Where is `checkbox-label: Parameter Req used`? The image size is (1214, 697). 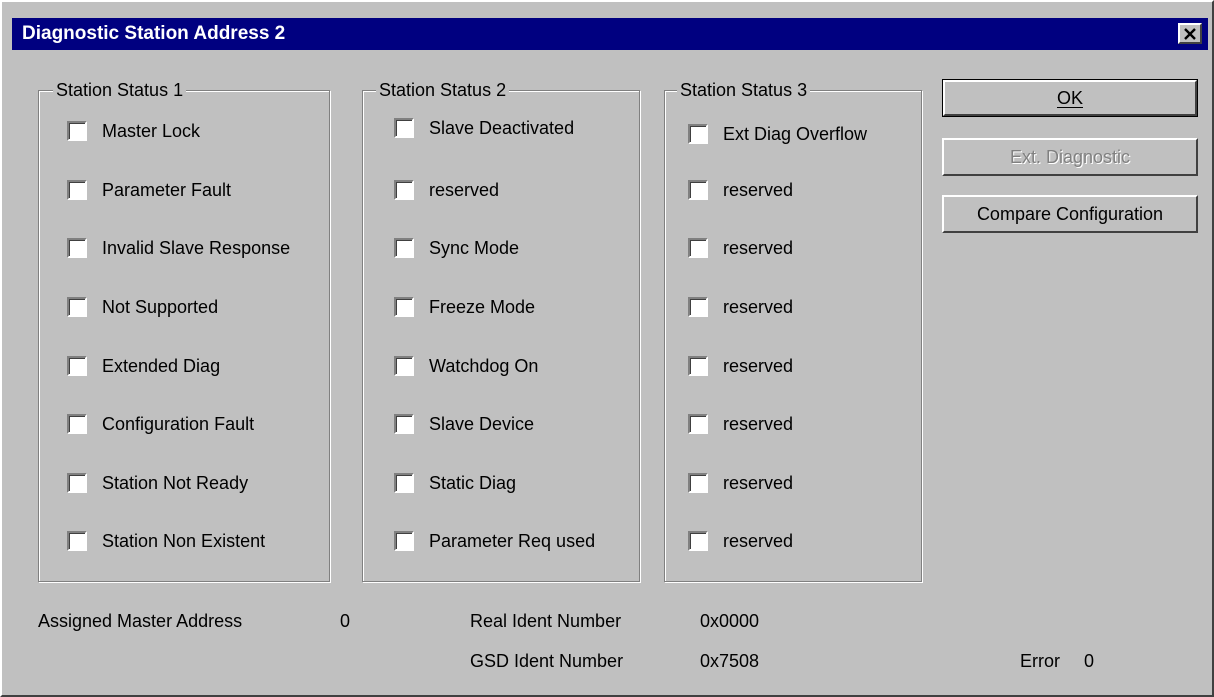 checkbox-label: Parameter Req used is located at coordinates (512, 541).